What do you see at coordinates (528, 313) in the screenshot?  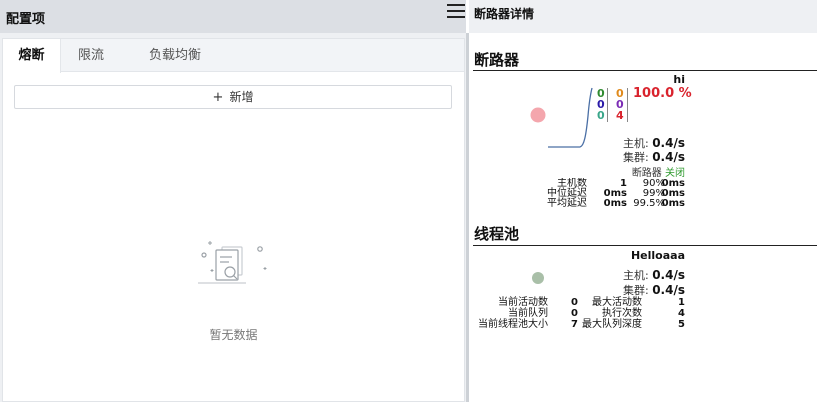 I see `tp-queue-label: 当前队列` at bounding box center [528, 313].